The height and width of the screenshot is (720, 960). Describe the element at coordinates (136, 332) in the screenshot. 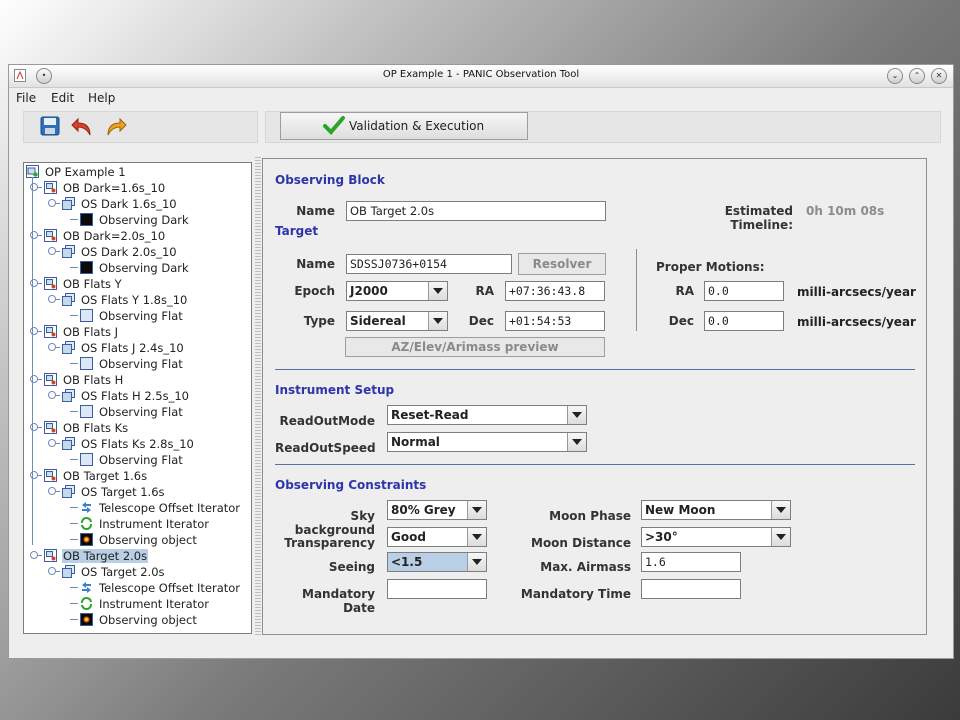

I see `tree-item: OB Flats J` at that location.